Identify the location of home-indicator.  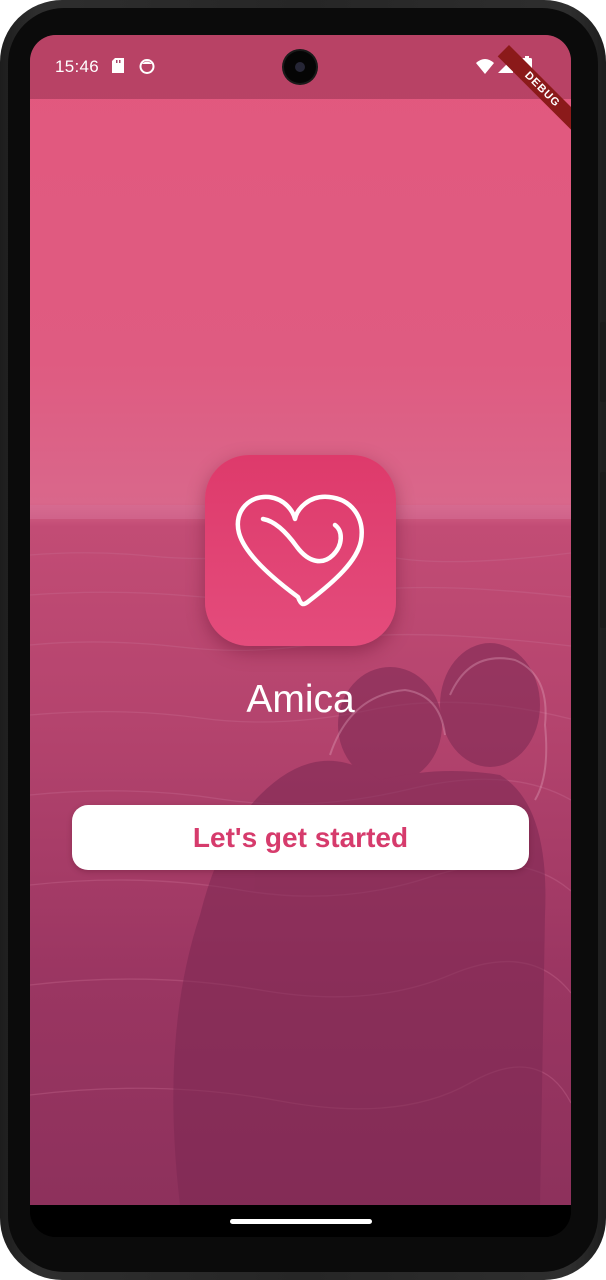
(301, 1221).